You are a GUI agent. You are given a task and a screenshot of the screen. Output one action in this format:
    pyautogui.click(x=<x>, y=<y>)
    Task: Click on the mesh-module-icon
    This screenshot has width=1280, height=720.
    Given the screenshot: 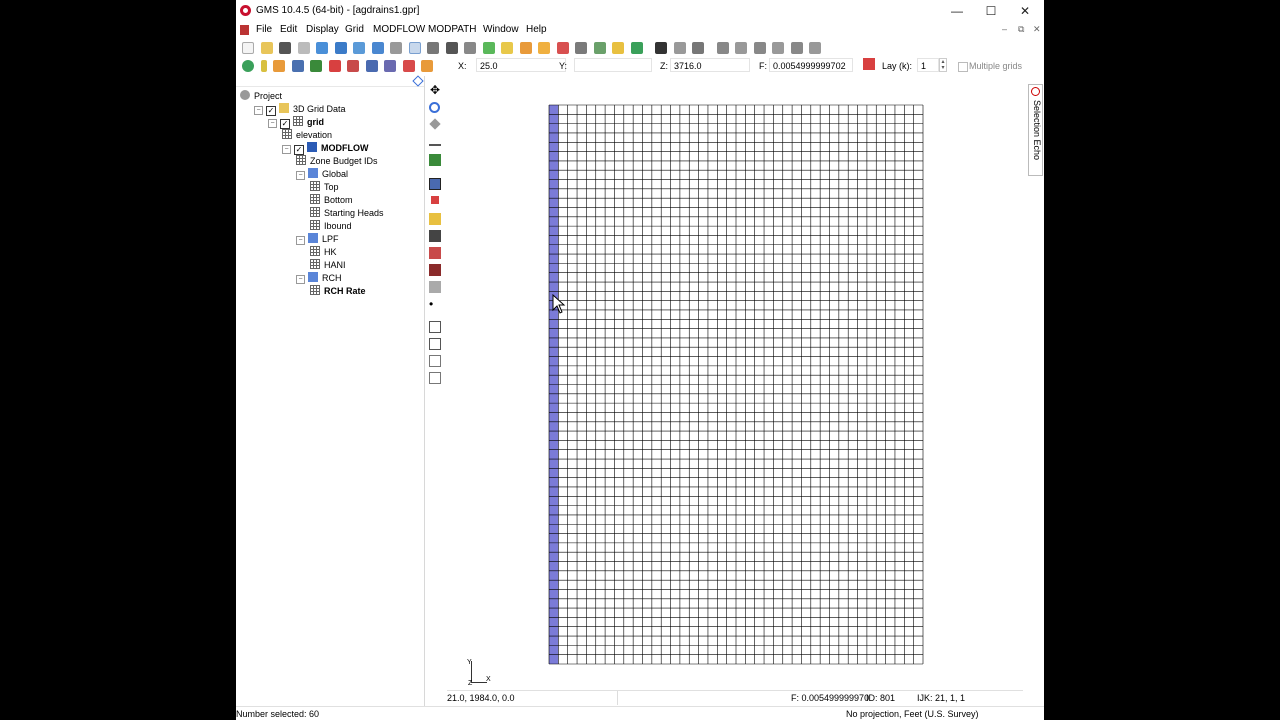 What is the action you would take?
    pyautogui.click(x=340, y=48)
    